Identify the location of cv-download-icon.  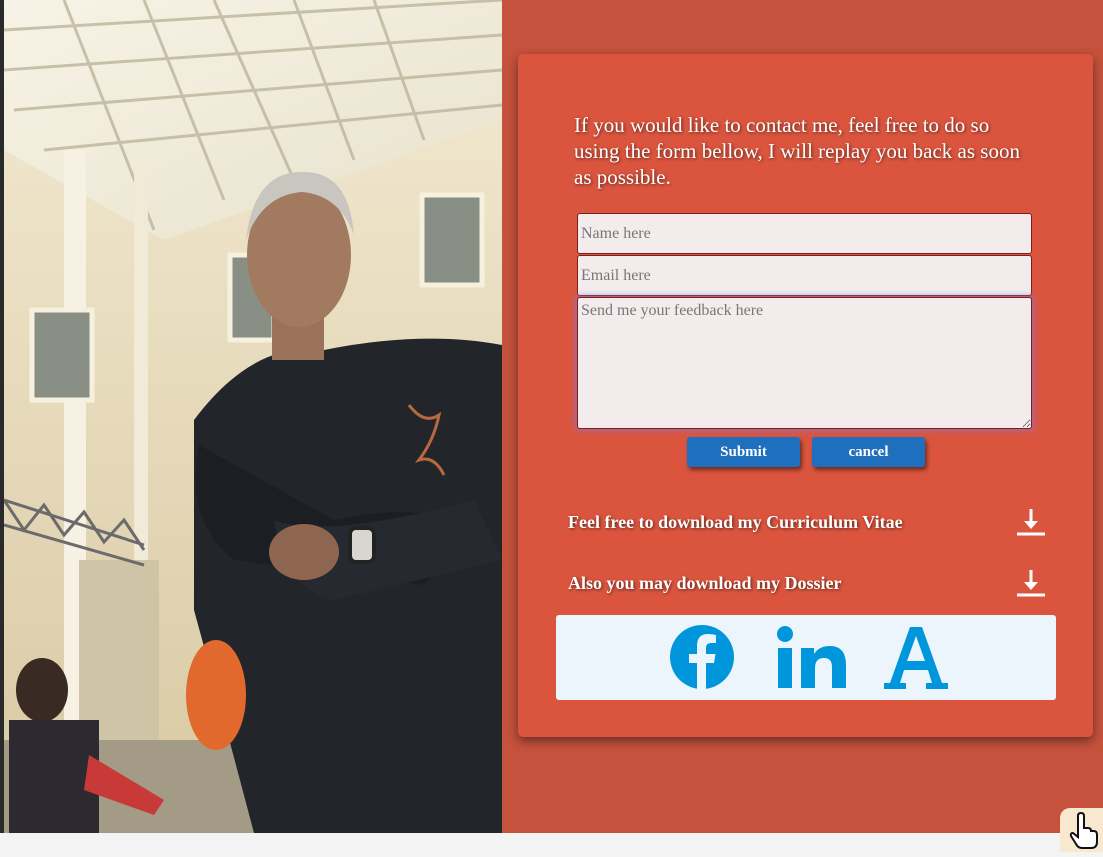
(1031, 523).